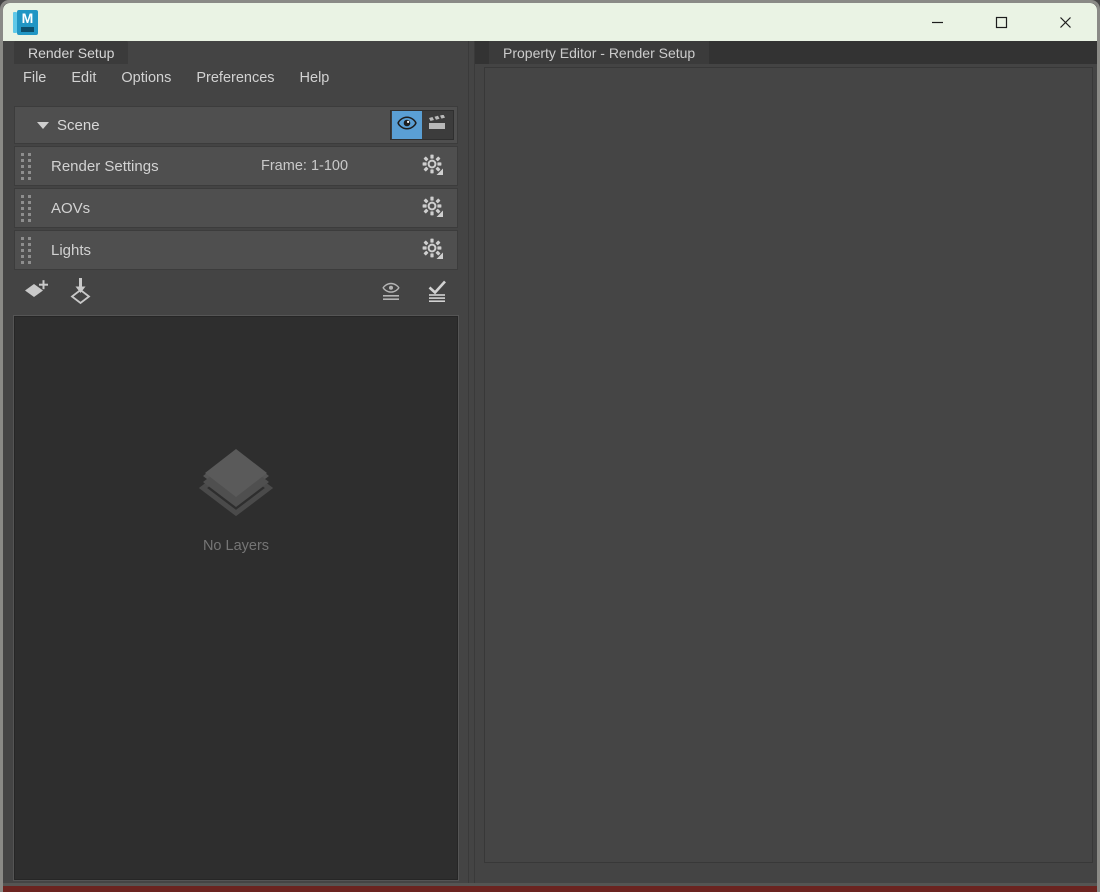 Image resolution: width=1100 pixels, height=892 pixels. What do you see at coordinates (235, 52) in the screenshot?
I see `left-tabstrip: Render Setup` at bounding box center [235, 52].